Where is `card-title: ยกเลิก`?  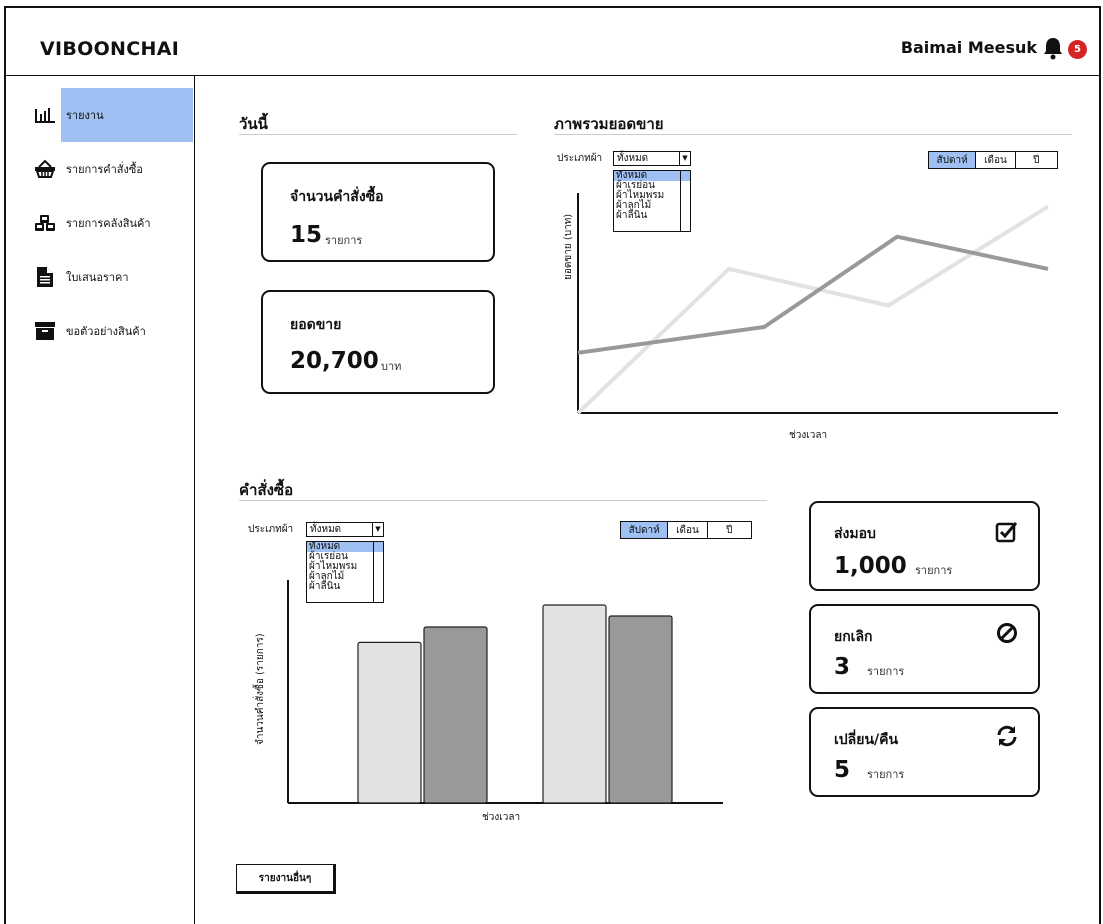
card-title: ยกเลิก is located at coordinates (853, 637).